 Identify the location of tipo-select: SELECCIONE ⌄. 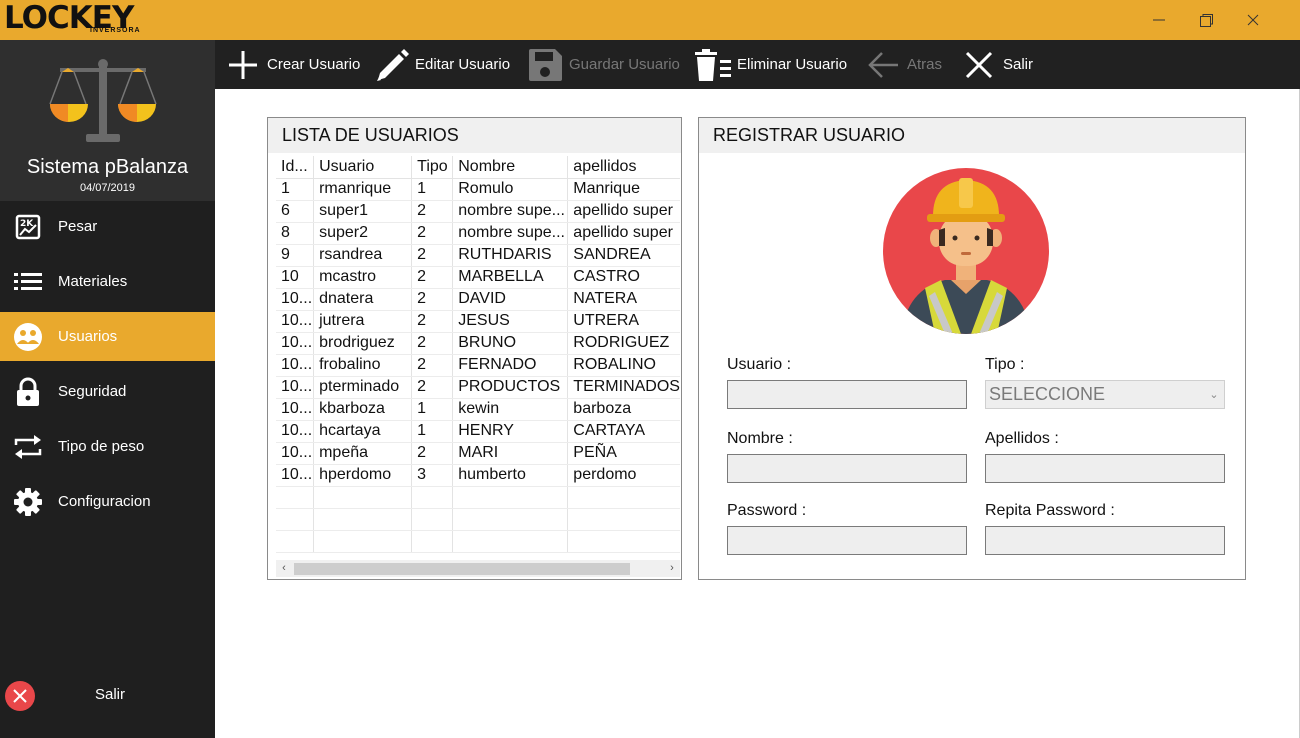
(1105, 394).